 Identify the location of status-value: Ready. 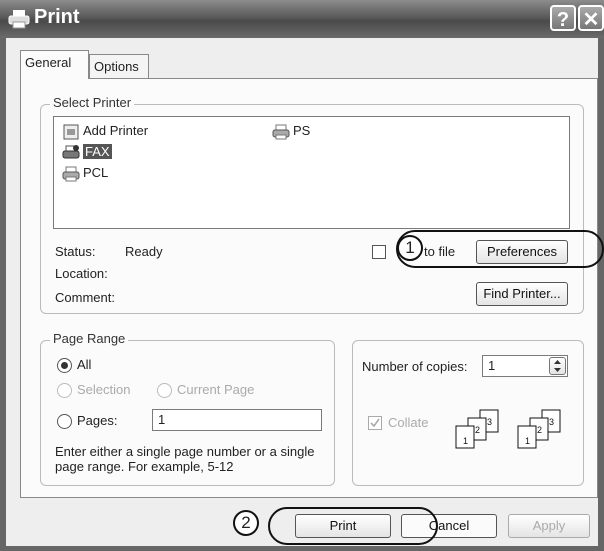
(144, 251).